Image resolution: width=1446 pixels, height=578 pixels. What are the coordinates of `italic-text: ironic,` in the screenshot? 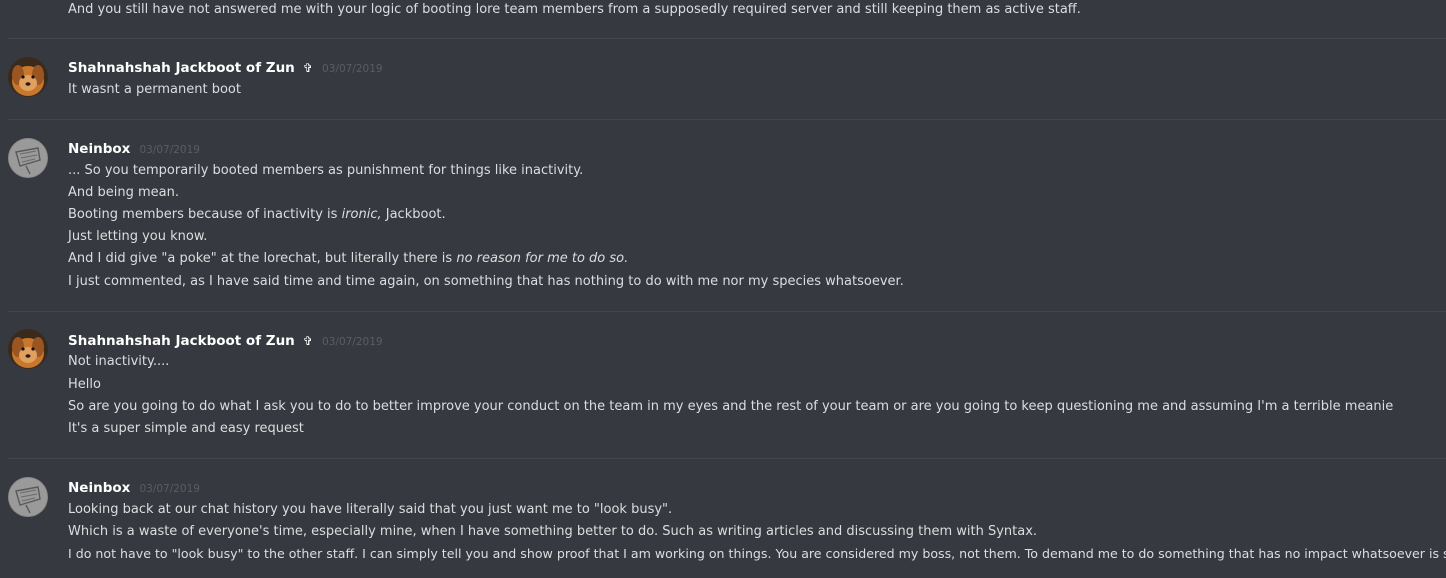 It's located at (361, 214).